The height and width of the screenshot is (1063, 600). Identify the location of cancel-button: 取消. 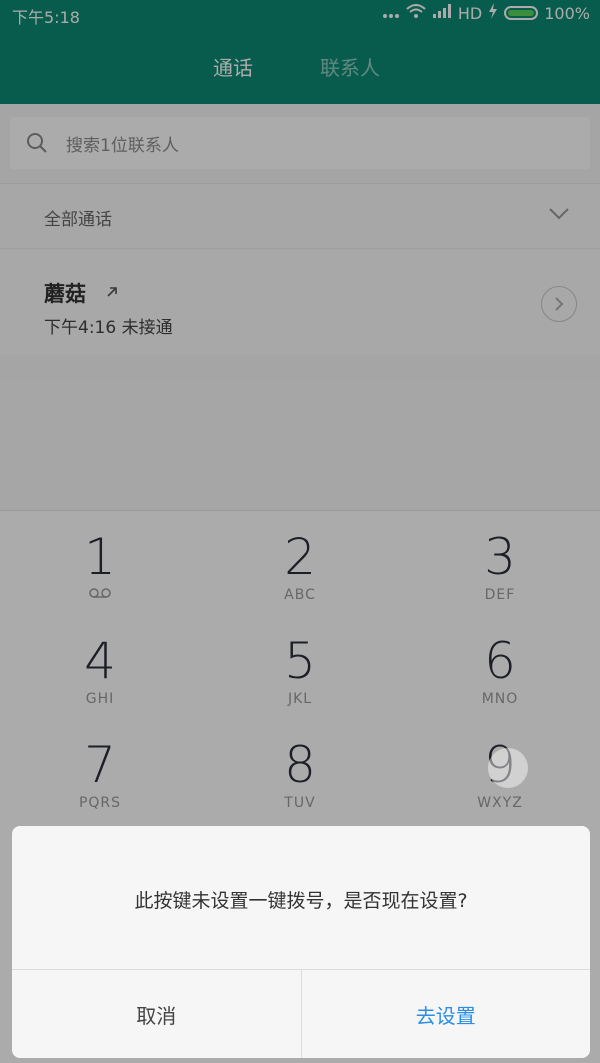
(157, 1014).